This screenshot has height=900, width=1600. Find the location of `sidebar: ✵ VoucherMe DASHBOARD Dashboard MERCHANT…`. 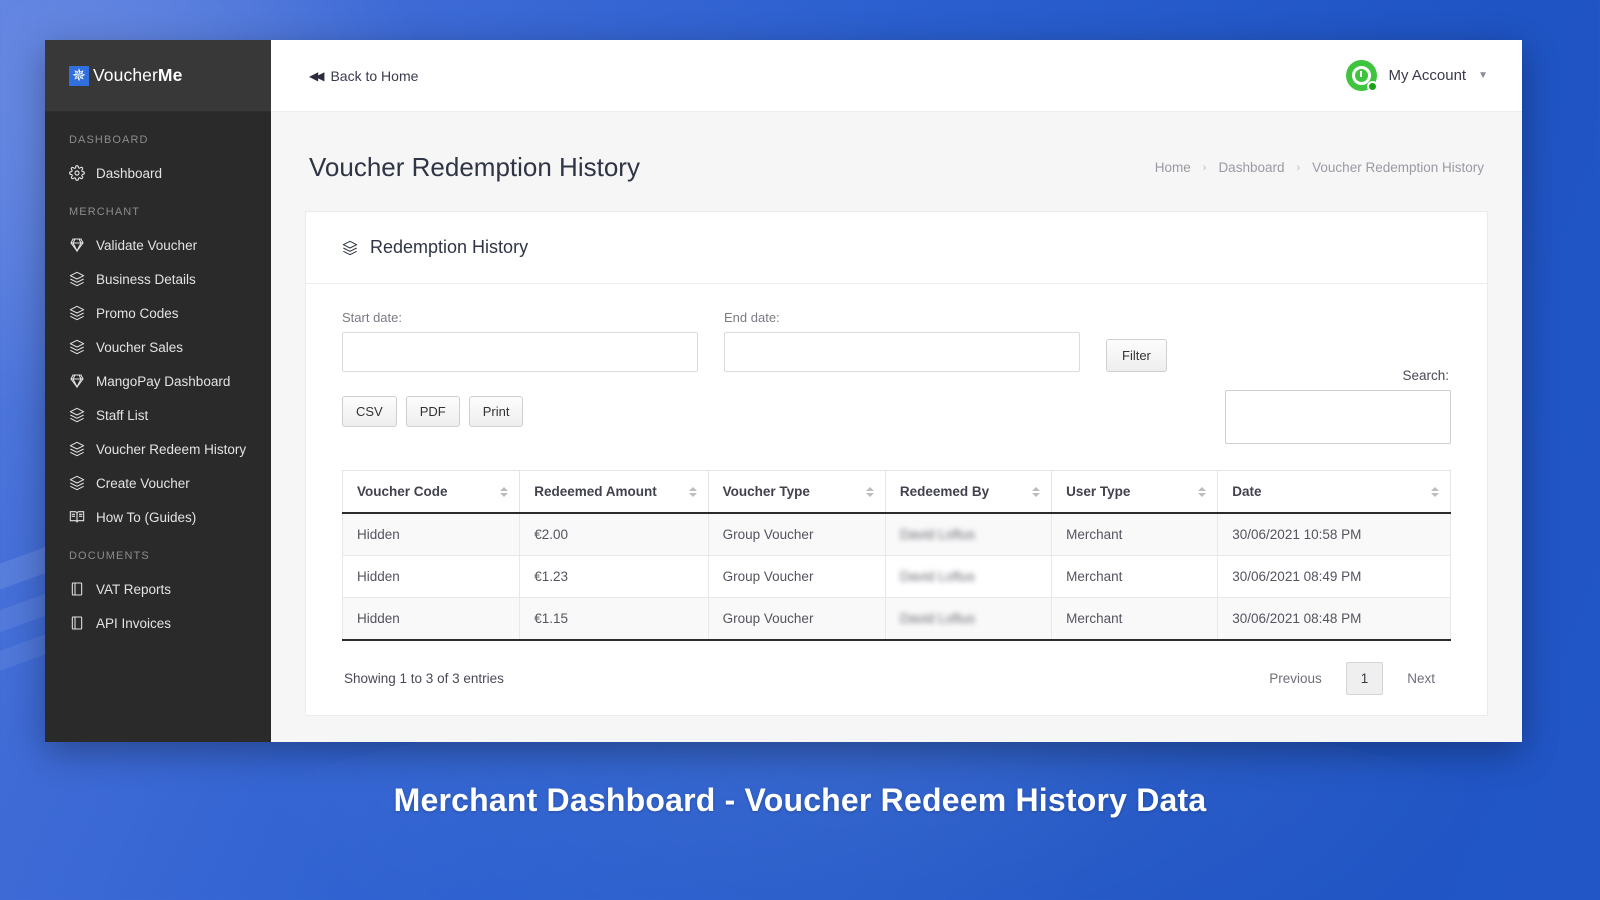

sidebar: ✵ VoucherMe DASHBOARD Dashboard MERCHANT… is located at coordinates (158, 391).